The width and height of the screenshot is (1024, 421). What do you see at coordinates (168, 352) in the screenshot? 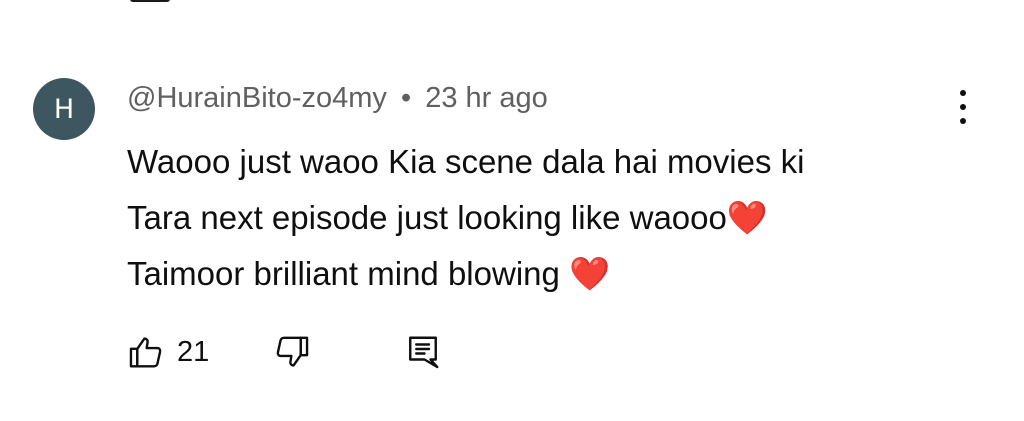
I see `like-button: 21` at bounding box center [168, 352].